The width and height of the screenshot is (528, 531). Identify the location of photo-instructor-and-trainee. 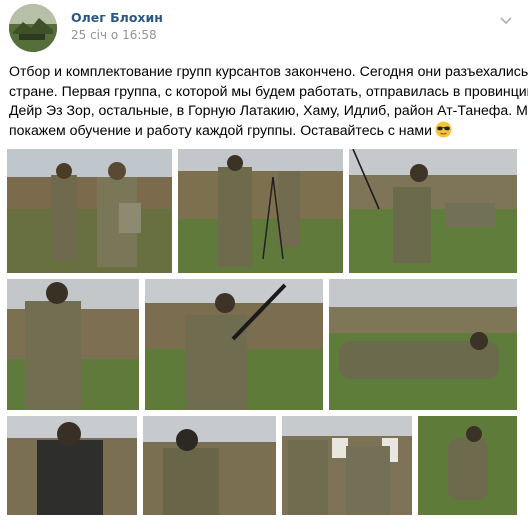
(89, 211).